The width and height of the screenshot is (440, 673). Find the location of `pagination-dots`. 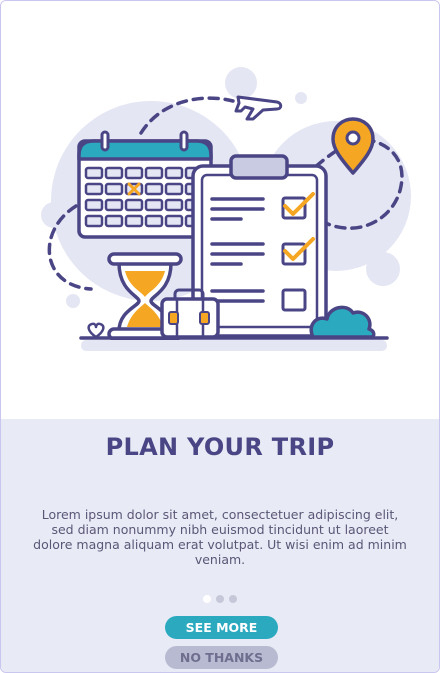

pagination-dots is located at coordinates (220, 599).